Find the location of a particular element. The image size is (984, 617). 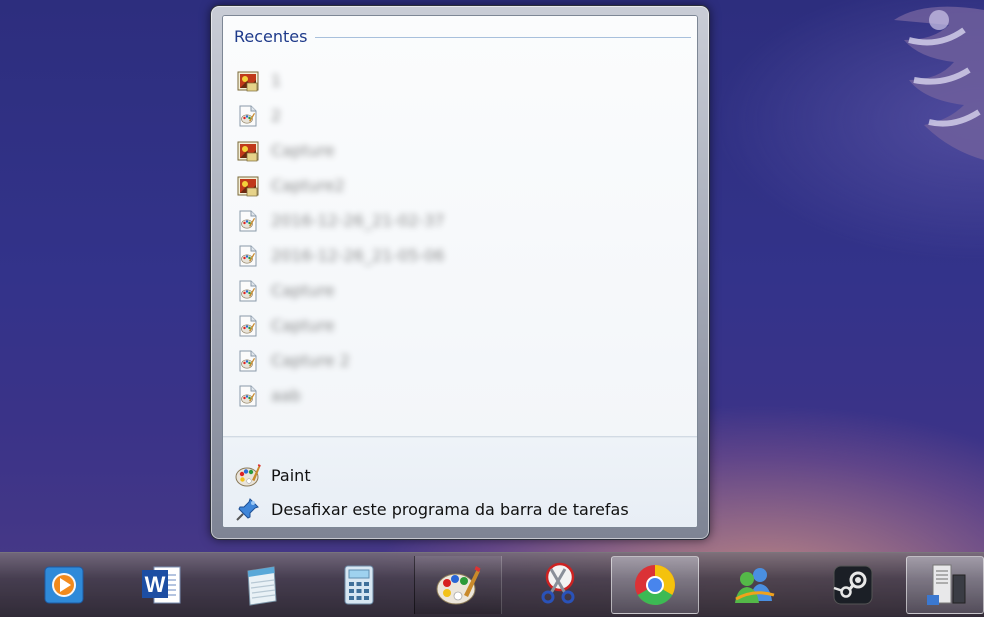

taskbar-media-player is located at coordinates (64, 585).